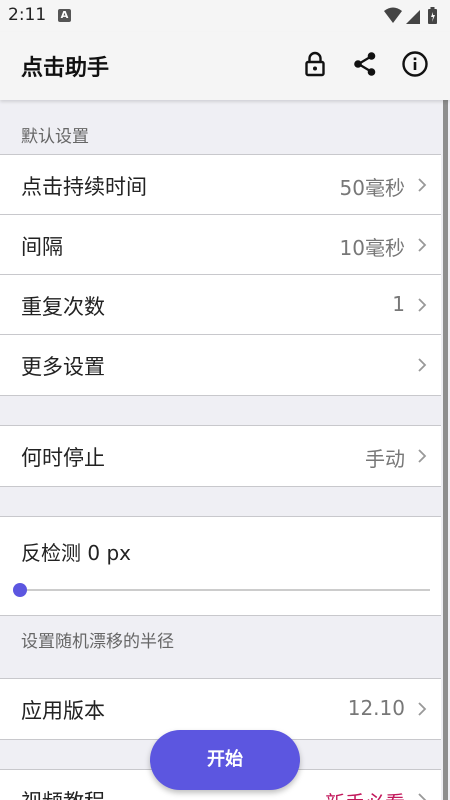  Describe the element at coordinates (372, 188) in the screenshot. I see `row-value: 50毫秒` at that location.